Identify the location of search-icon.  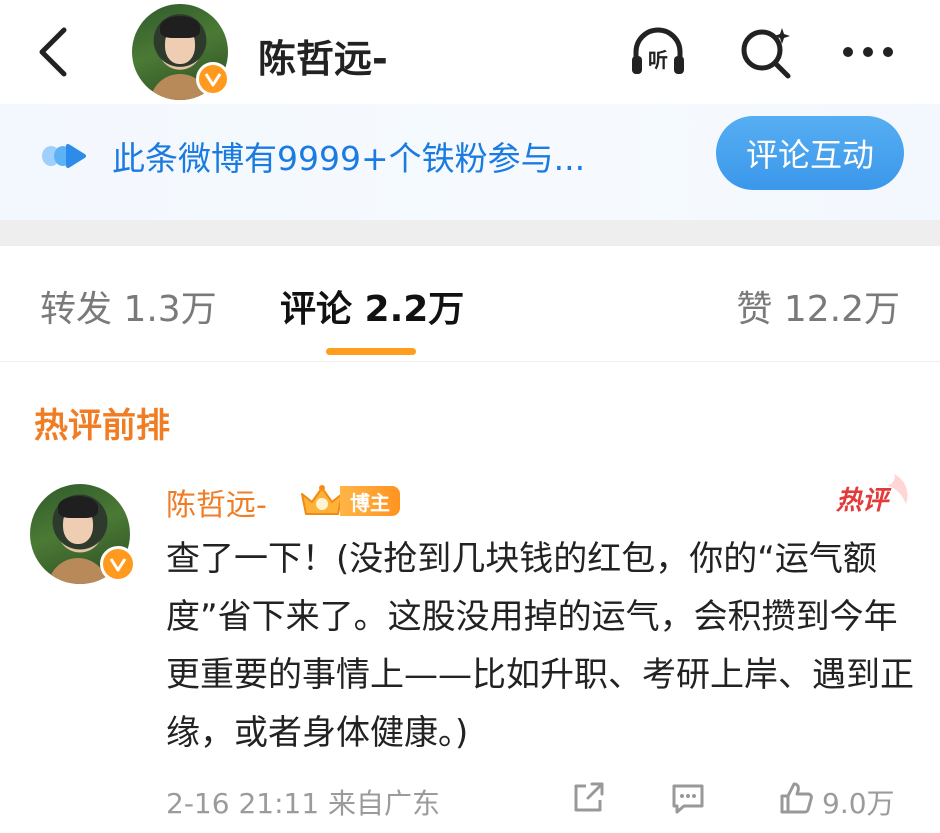
(766, 52).